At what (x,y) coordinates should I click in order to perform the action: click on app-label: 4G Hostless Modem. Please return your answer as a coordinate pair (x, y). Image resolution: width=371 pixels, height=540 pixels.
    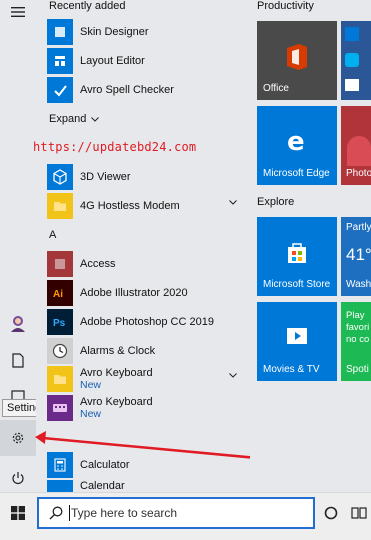
    Looking at the image, I should click on (130, 206).